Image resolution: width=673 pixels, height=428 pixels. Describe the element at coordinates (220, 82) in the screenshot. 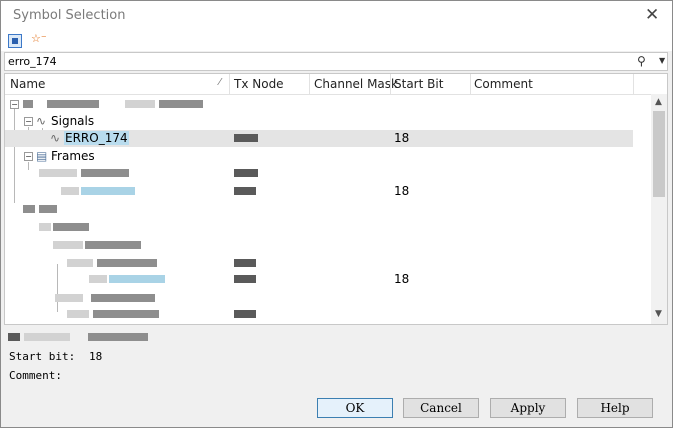

I see `sort-icon: ⁄` at that location.